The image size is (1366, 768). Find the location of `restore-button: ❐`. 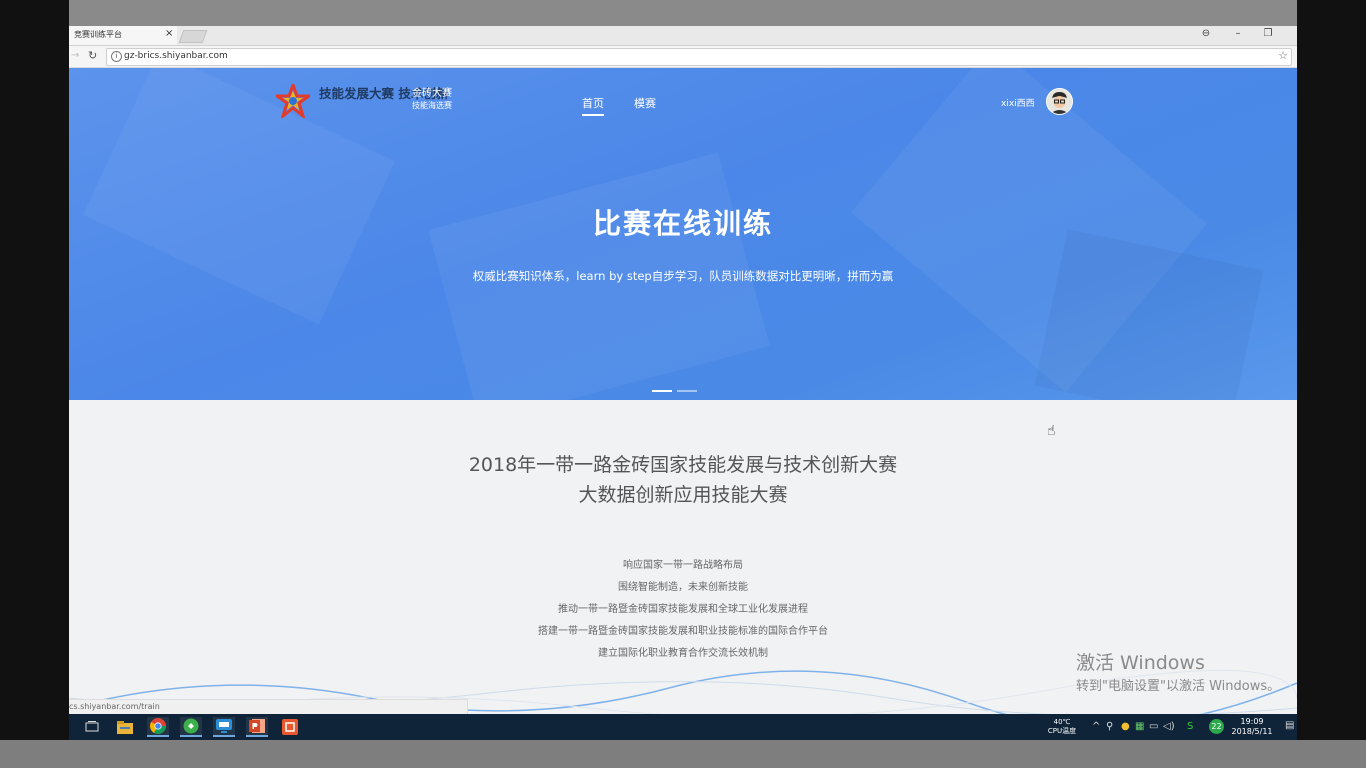

restore-button: ❐ is located at coordinates (1268, 33).